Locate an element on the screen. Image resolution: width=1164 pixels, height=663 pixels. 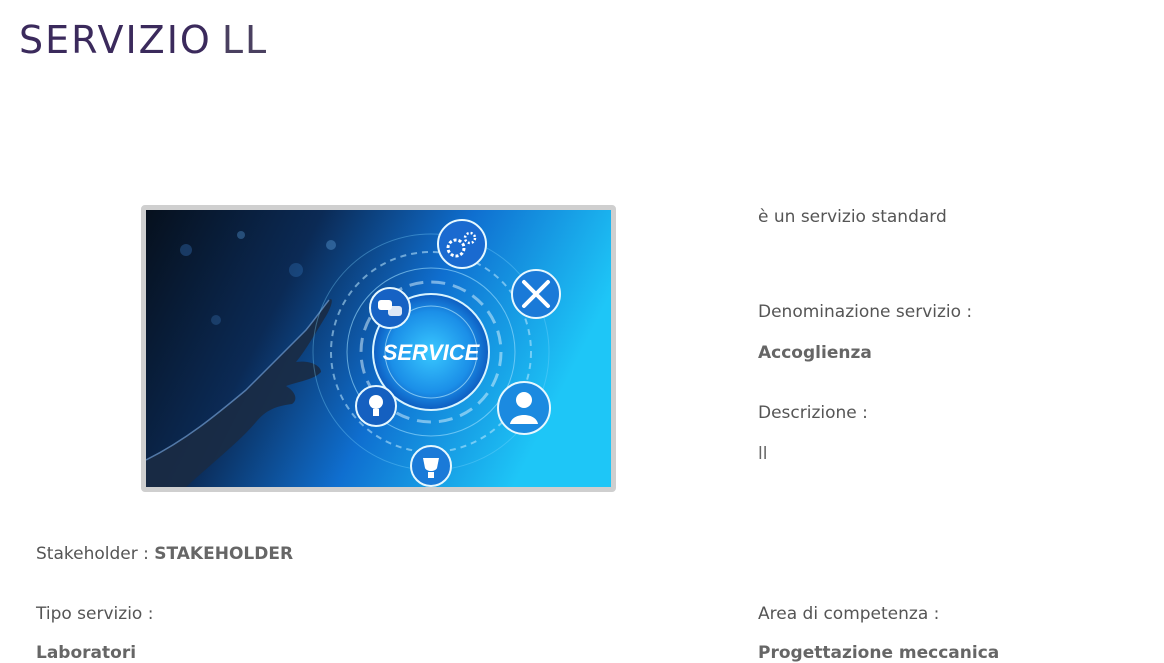
tipo-servizio-value: Laboratori is located at coordinates (86, 653).